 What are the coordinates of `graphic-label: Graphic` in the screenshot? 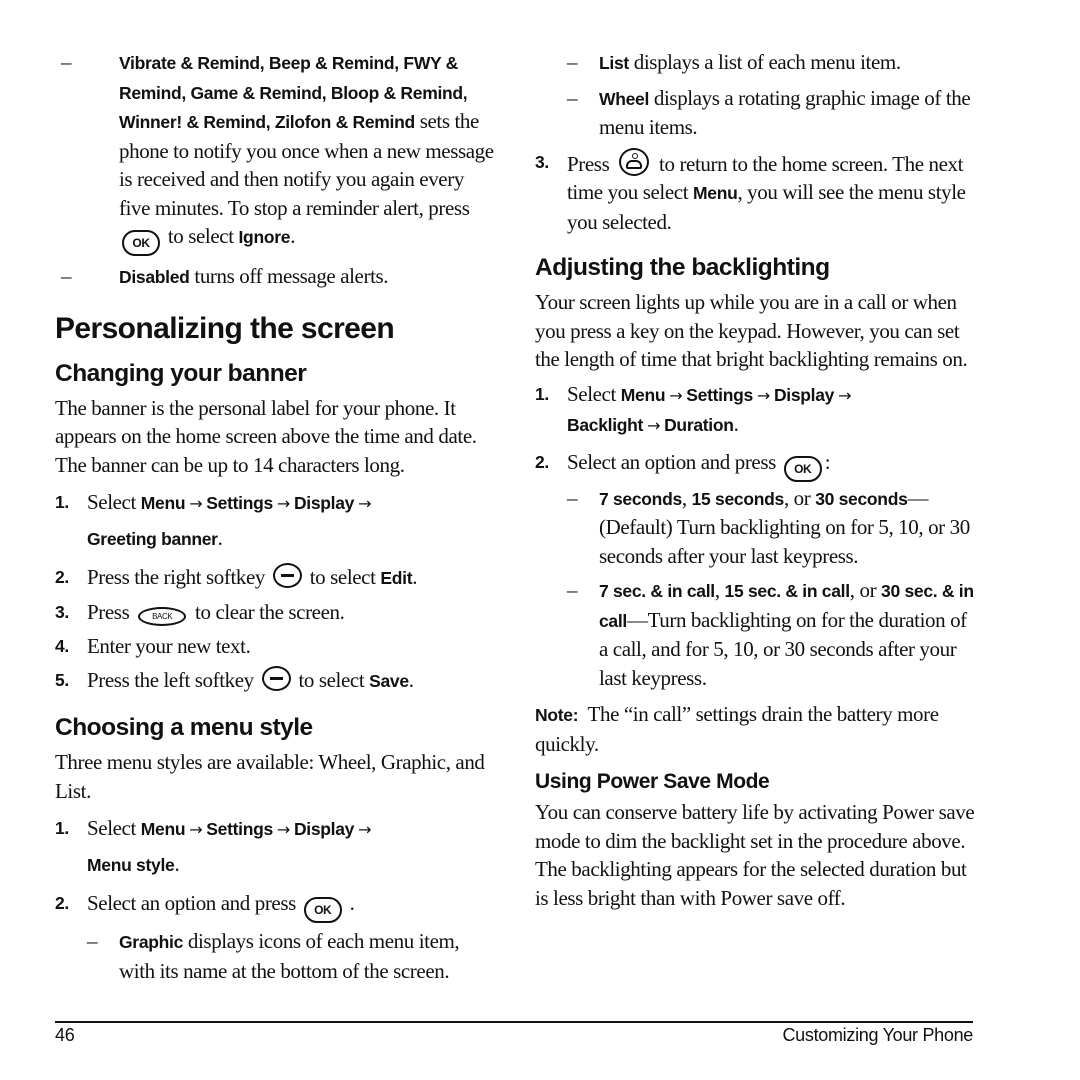 It's located at (151, 942).